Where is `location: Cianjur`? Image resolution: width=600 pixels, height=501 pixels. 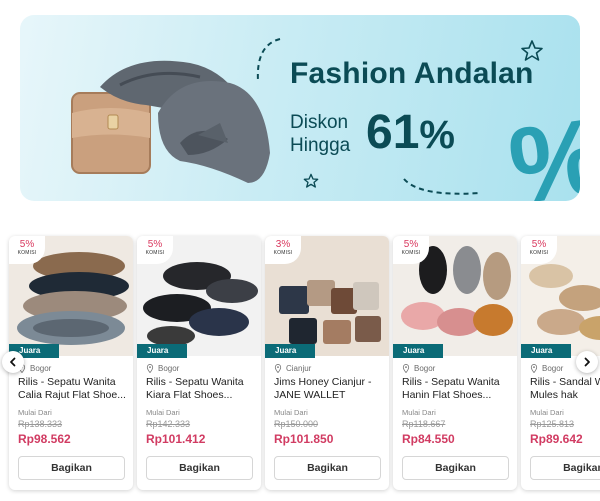 location: Cianjur is located at coordinates (292, 368).